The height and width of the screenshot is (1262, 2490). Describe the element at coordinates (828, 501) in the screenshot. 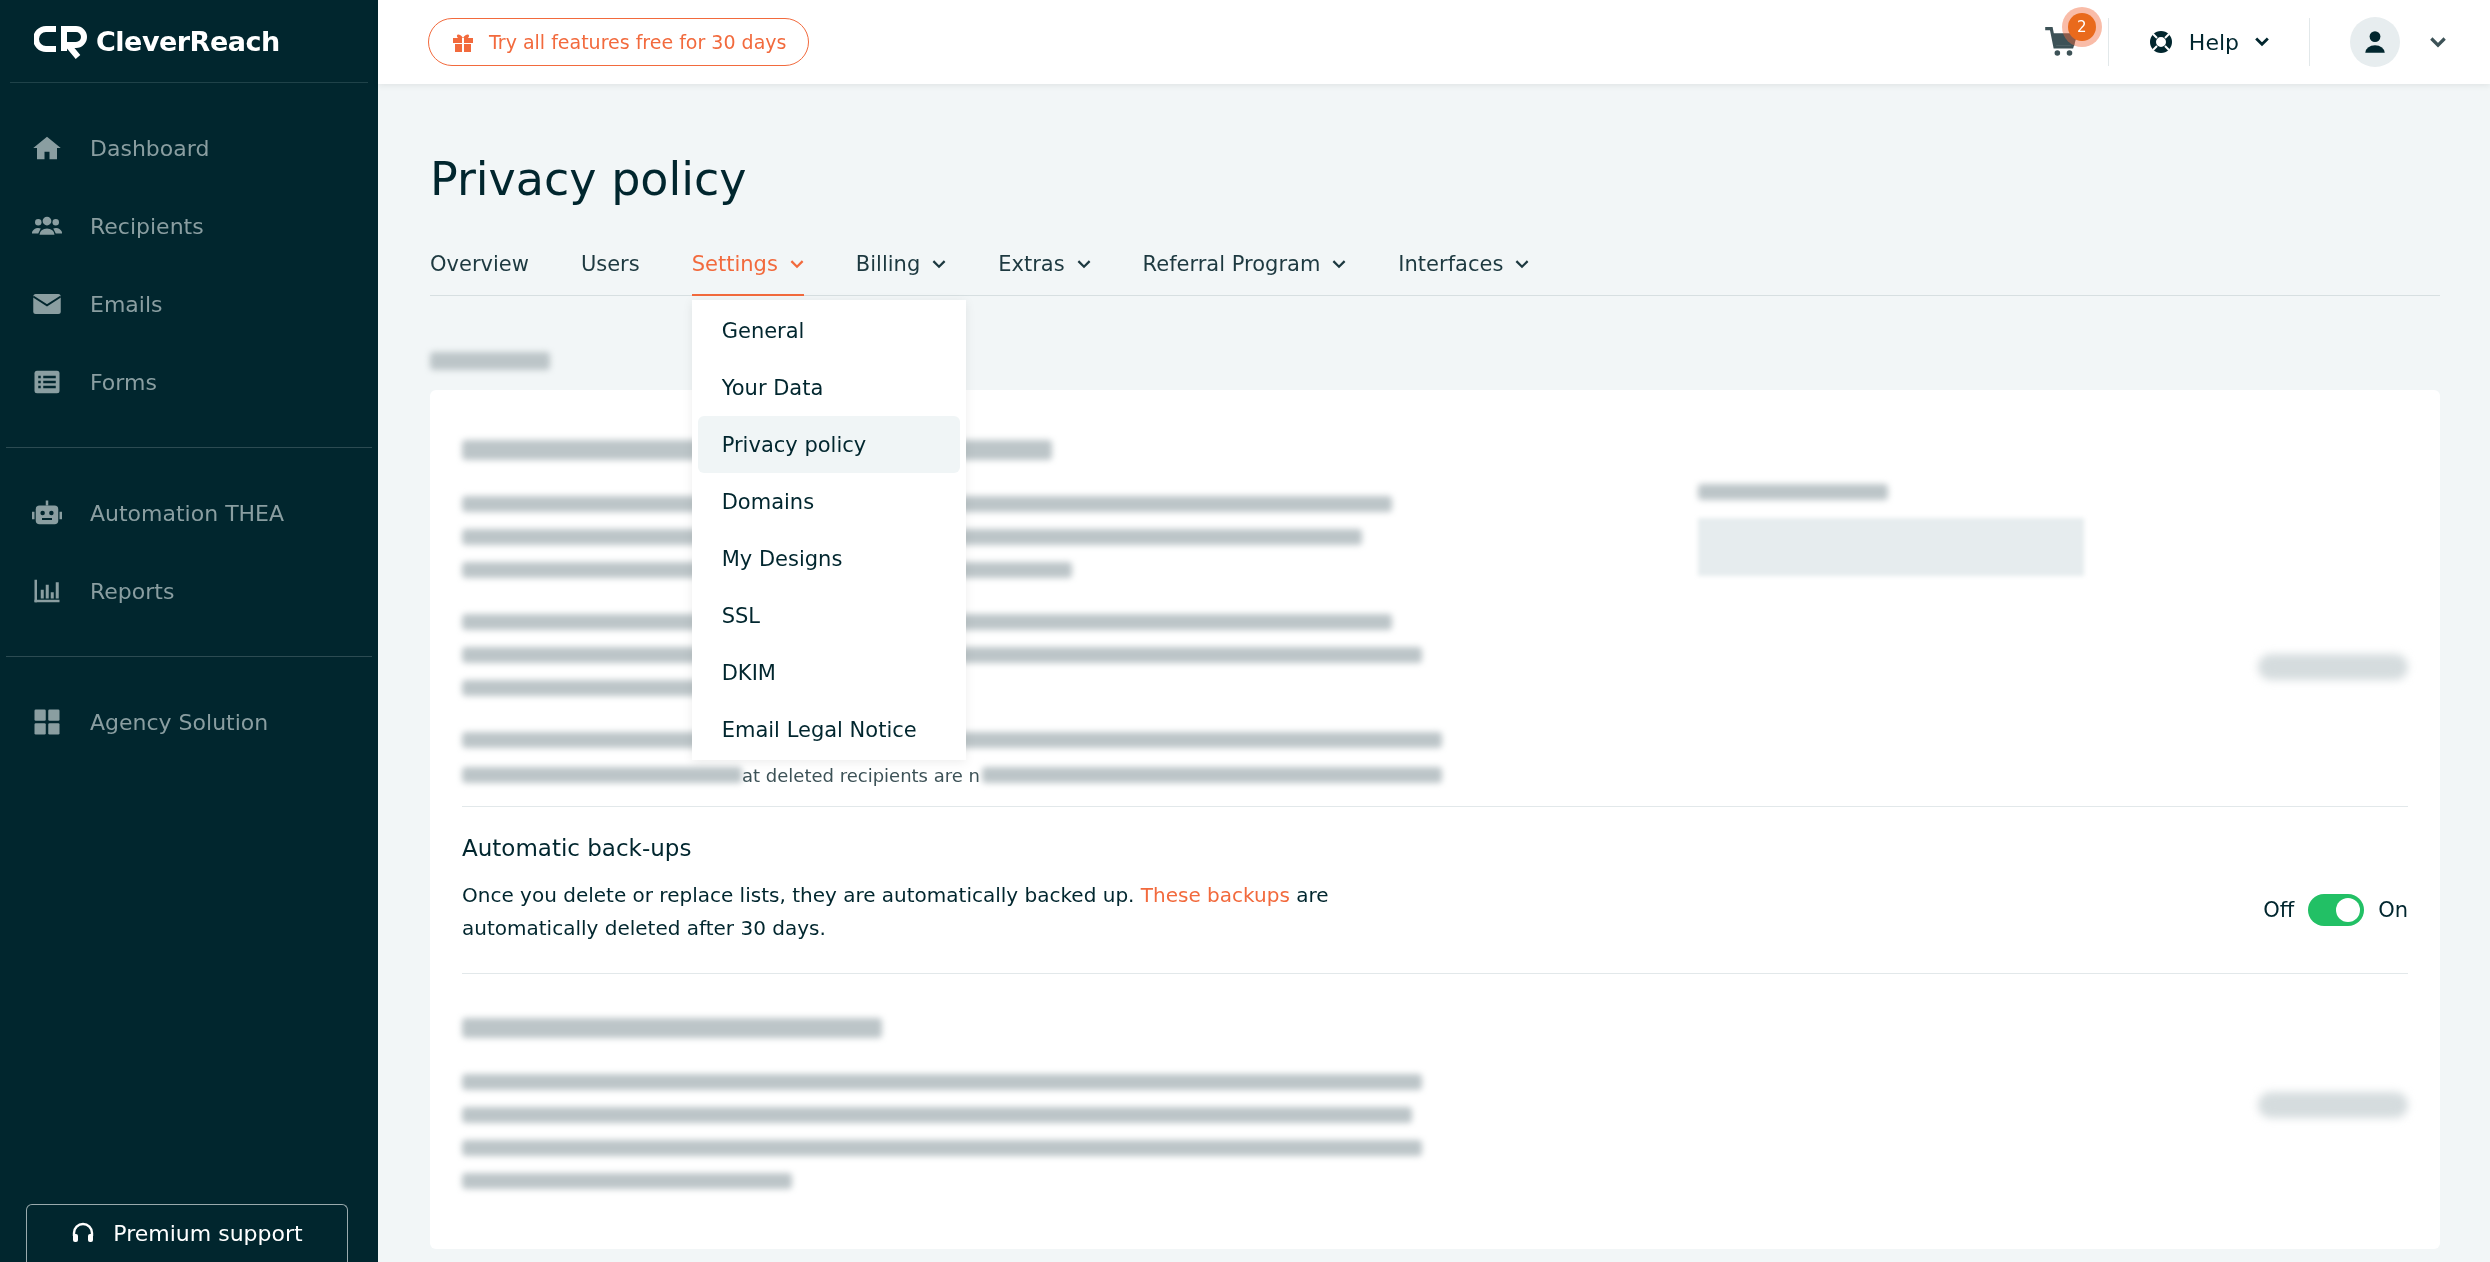

I see `menu-item: Domains` at that location.